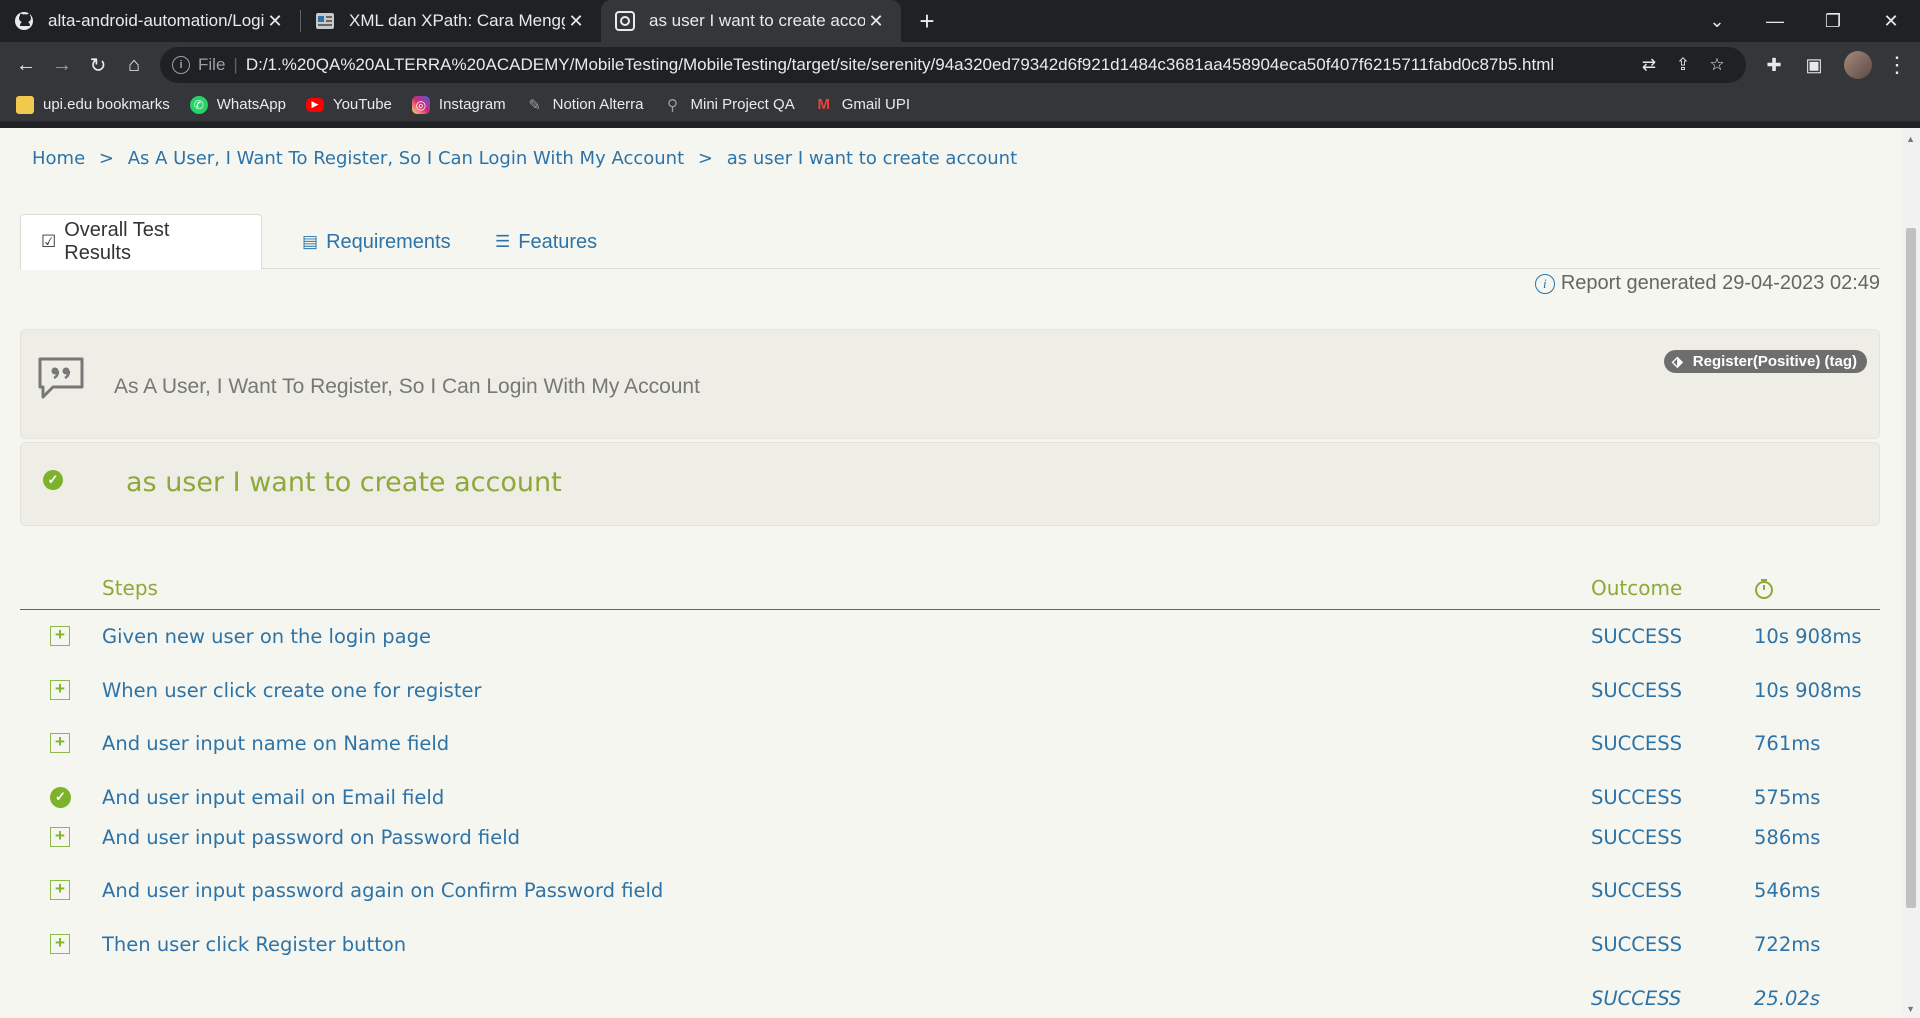 The height and width of the screenshot is (1018, 1920). I want to click on step-duration: 722ms, so click(1787, 944).